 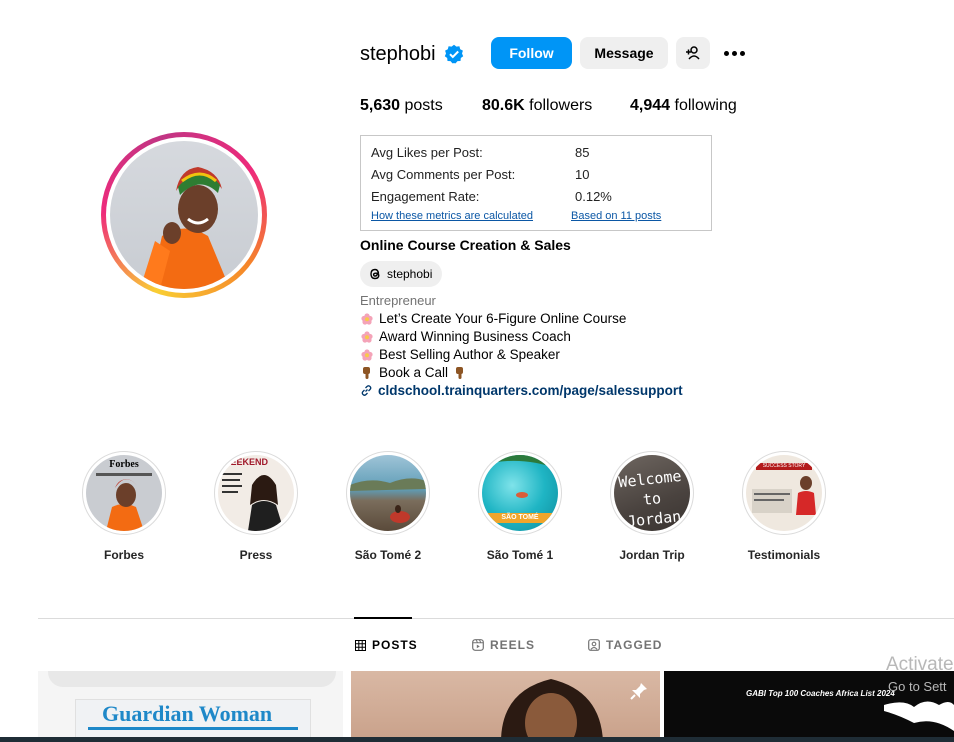 I want to click on following-count: 4,944, so click(x=650, y=105).